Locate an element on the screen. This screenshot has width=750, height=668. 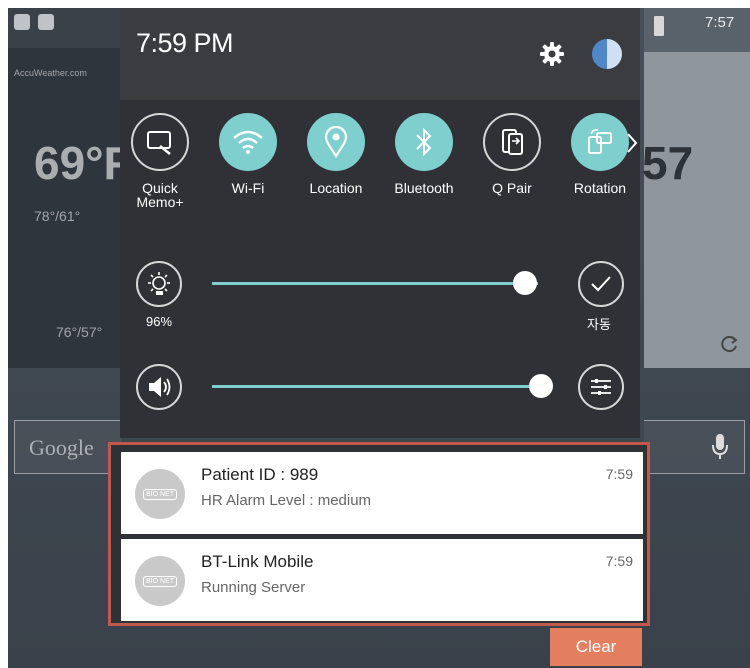
clear-button: Clear is located at coordinates (596, 647).